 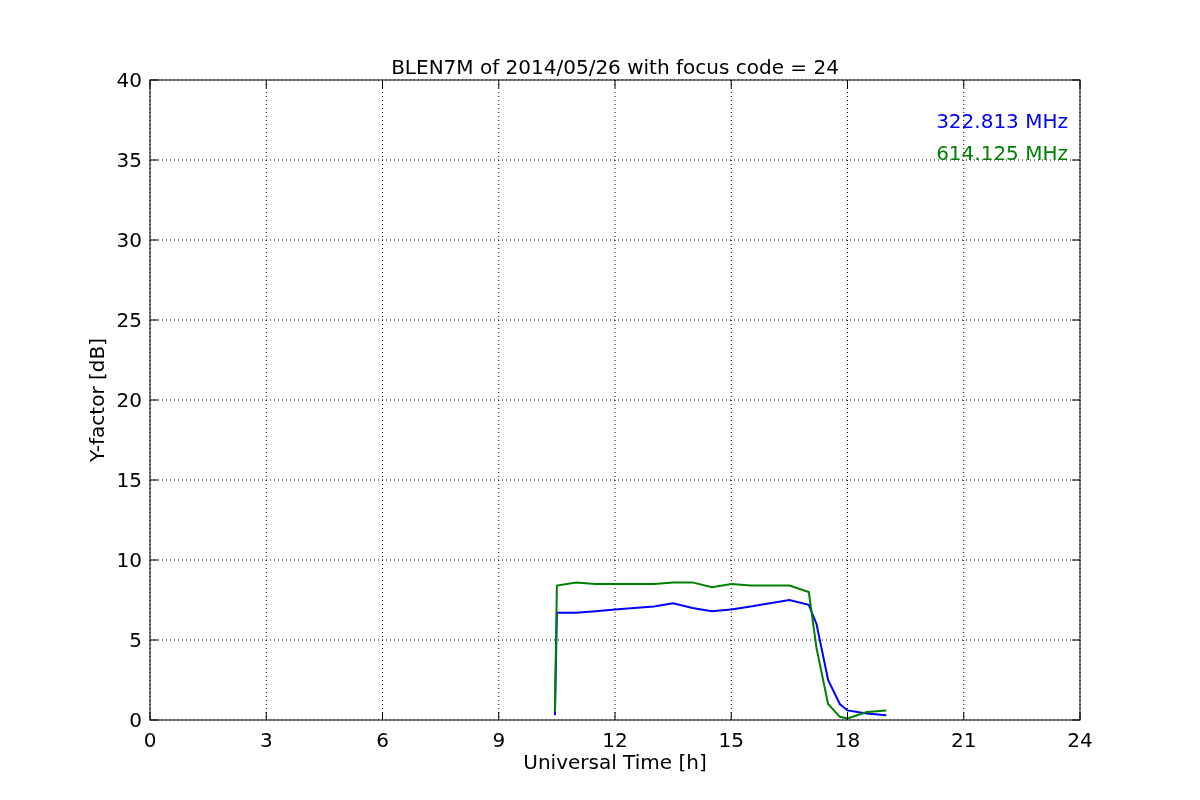 I want to click on y-axis-label: Y-factor [dB], so click(x=97, y=400).